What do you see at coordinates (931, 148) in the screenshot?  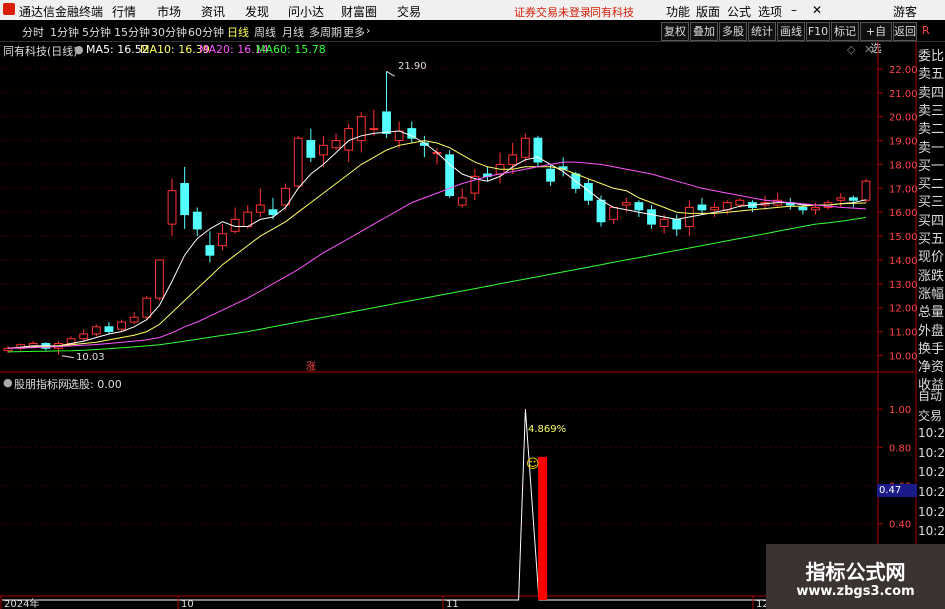 I see `quote-label: 卖一` at bounding box center [931, 148].